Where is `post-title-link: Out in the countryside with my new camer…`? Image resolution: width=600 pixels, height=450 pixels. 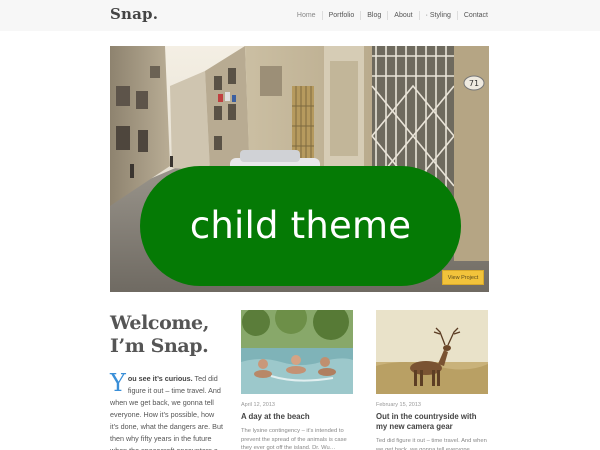 post-title-link: Out in the countryside with my new camer… is located at coordinates (432, 422).